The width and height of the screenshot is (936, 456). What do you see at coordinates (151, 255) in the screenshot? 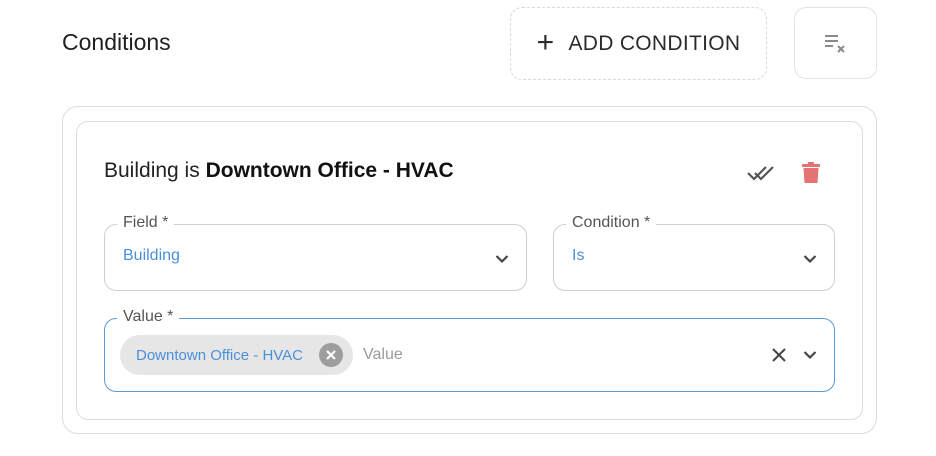
I see `field-select-value: Building` at bounding box center [151, 255].